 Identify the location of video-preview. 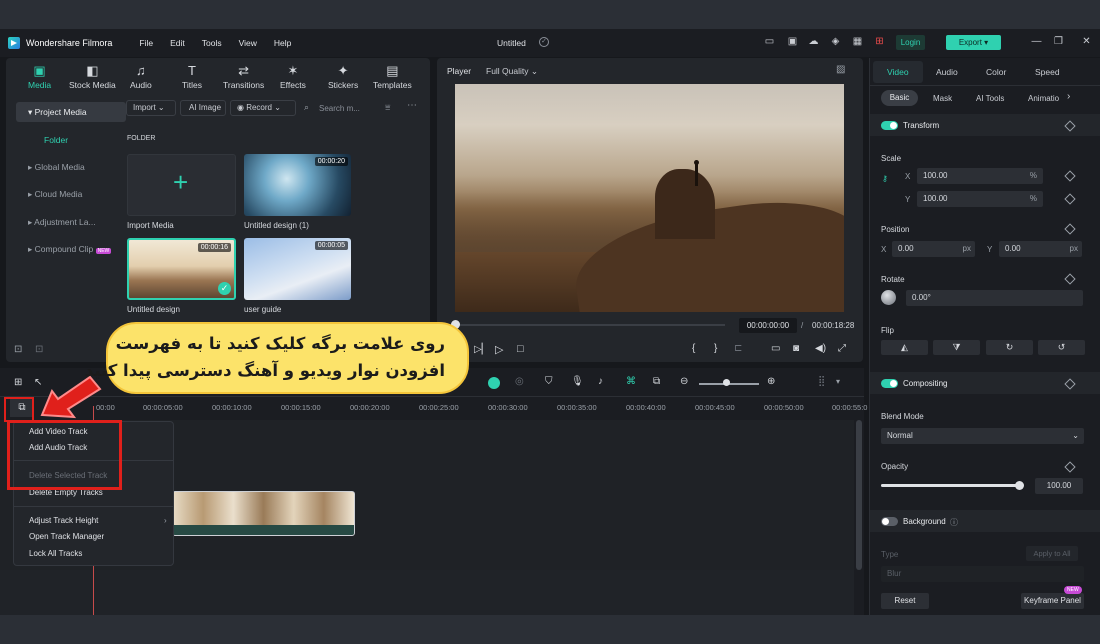
(649, 198).